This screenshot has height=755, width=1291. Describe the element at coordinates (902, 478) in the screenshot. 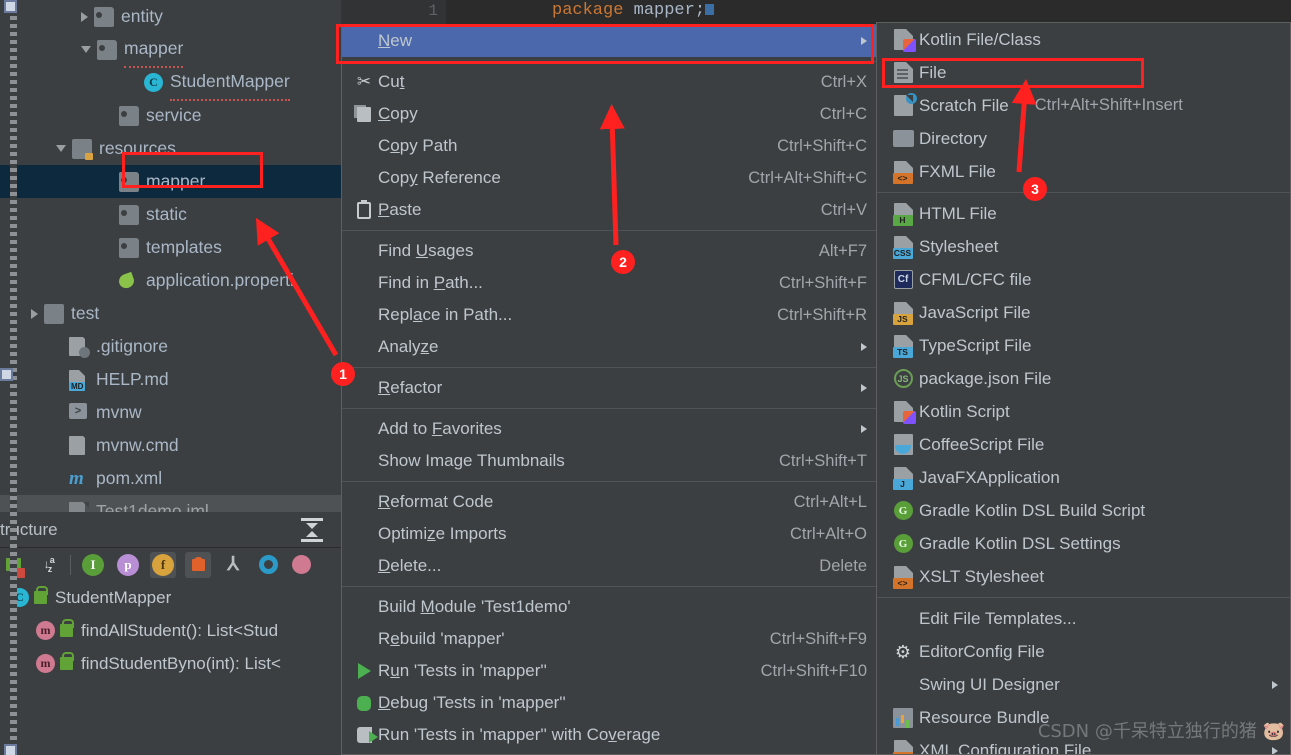

I see `javafx-file-icon: J` at that location.